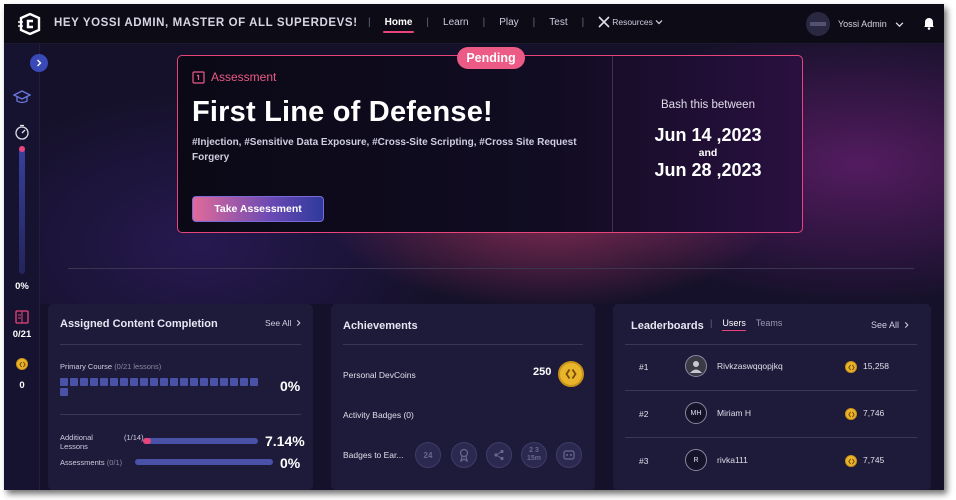 The width and height of the screenshot is (956, 500). I want to click on primary-course-progress, so click(160, 387).